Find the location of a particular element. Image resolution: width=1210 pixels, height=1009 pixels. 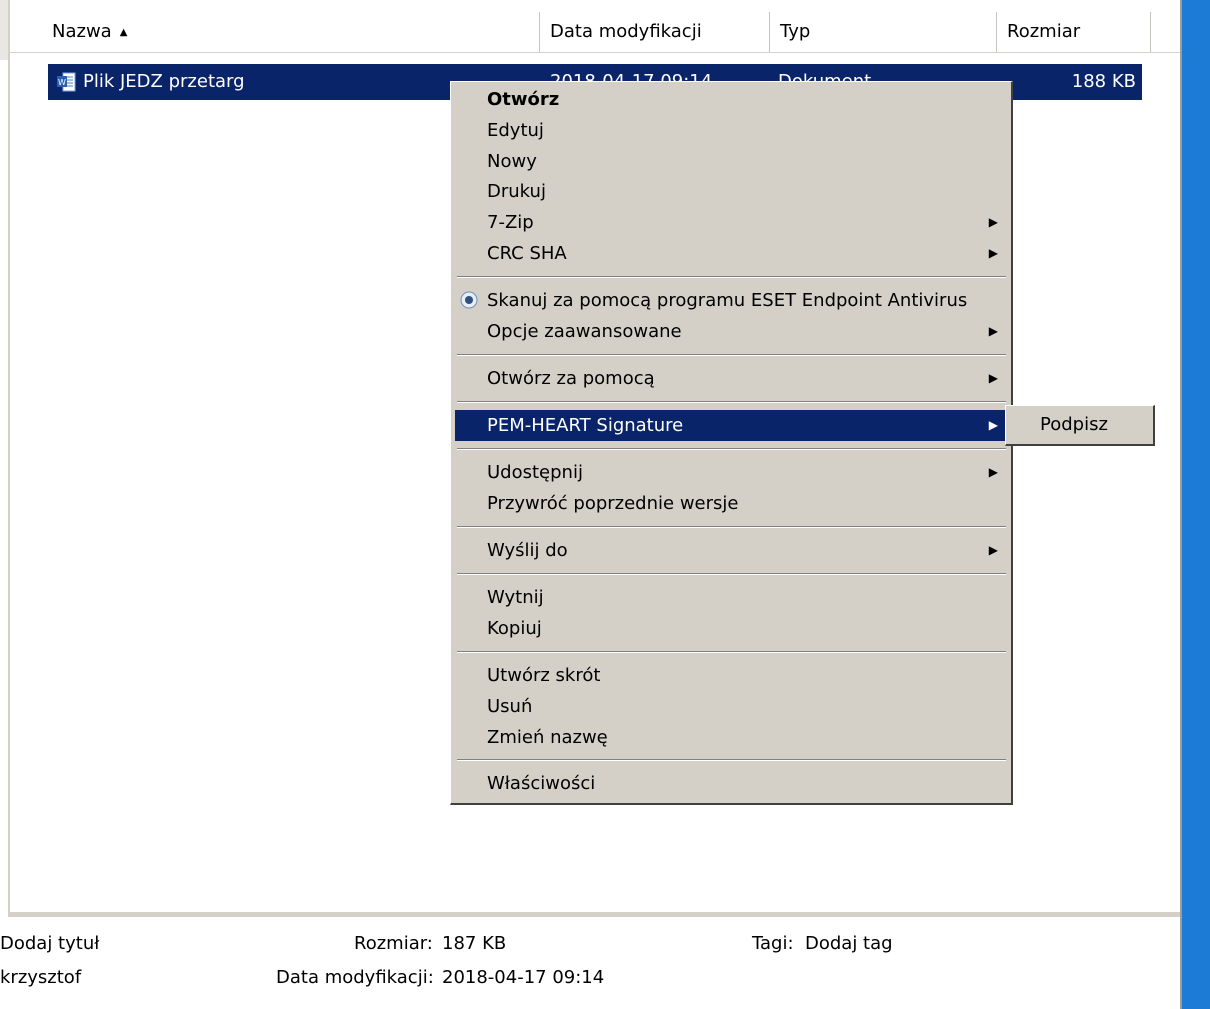

sort-ascending-icon: ▲ is located at coordinates (123, 32).